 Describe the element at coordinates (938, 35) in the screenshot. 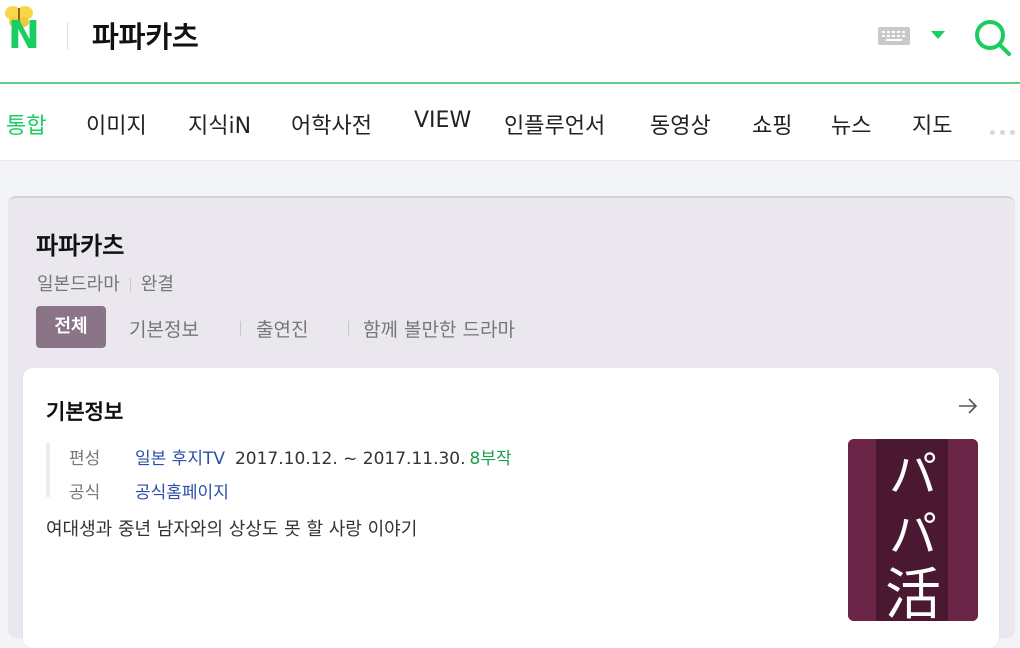

I see `autocomplete-toggle-icon` at that location.